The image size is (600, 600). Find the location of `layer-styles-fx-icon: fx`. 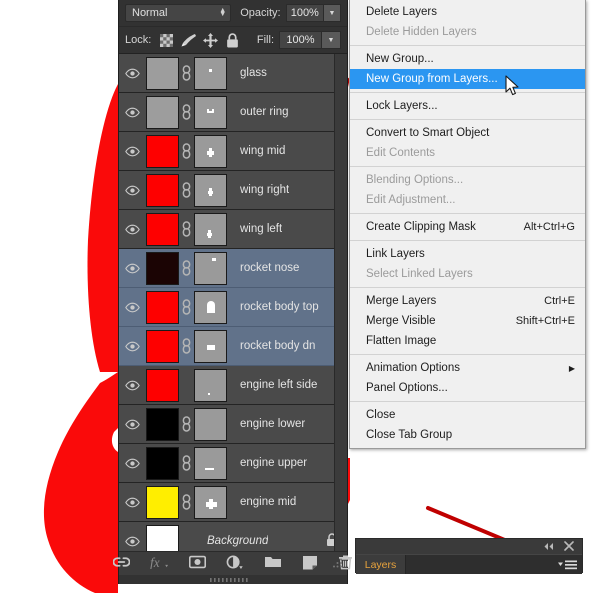

layer-styles-fx-icon: fx is located at coordinates (159, 563).